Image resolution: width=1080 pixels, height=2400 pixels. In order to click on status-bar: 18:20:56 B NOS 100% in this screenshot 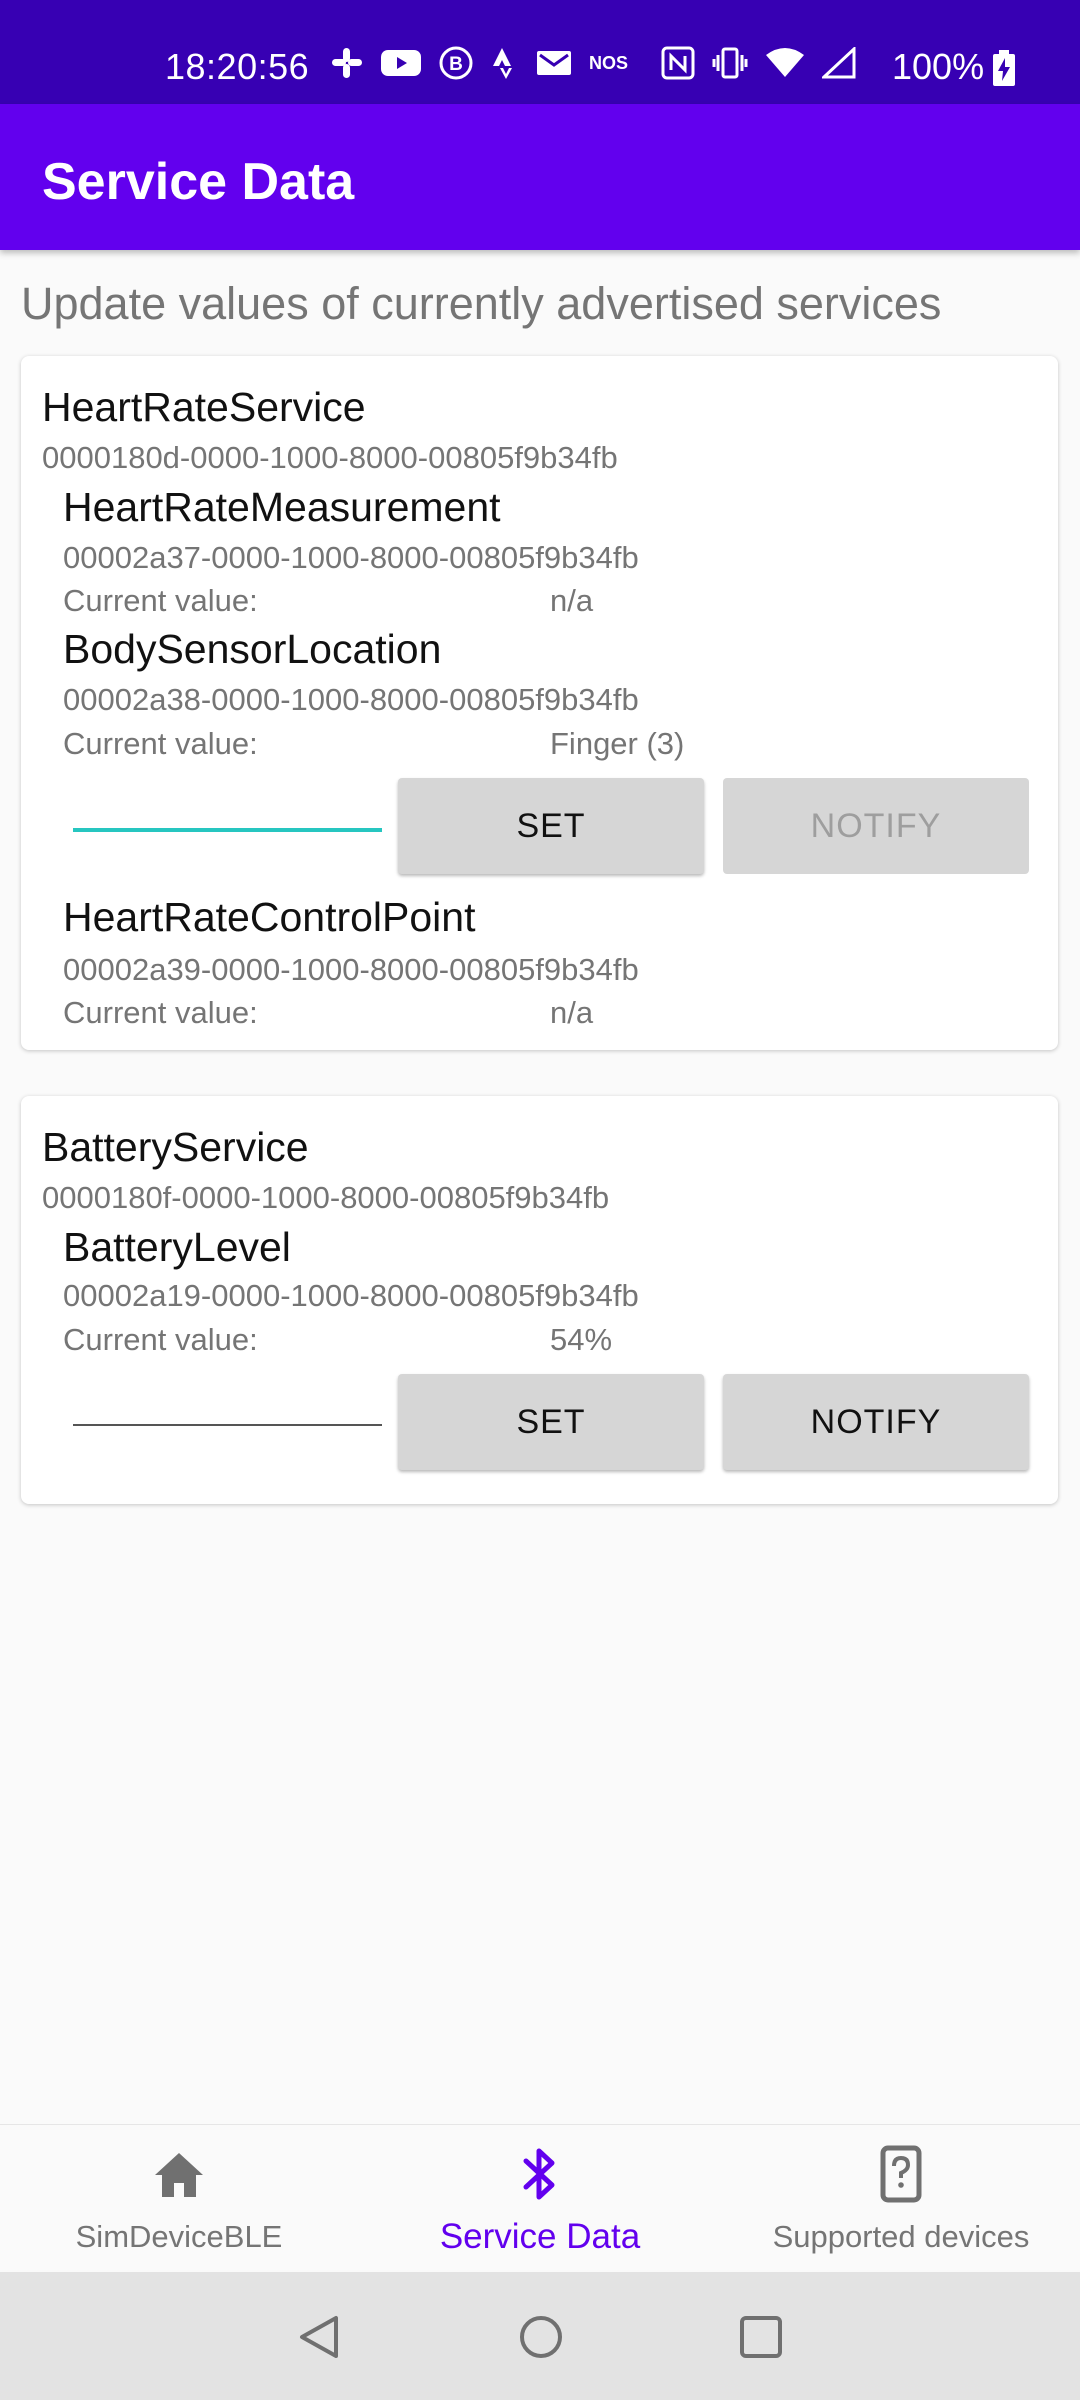, I will do `click(540, 52)`.